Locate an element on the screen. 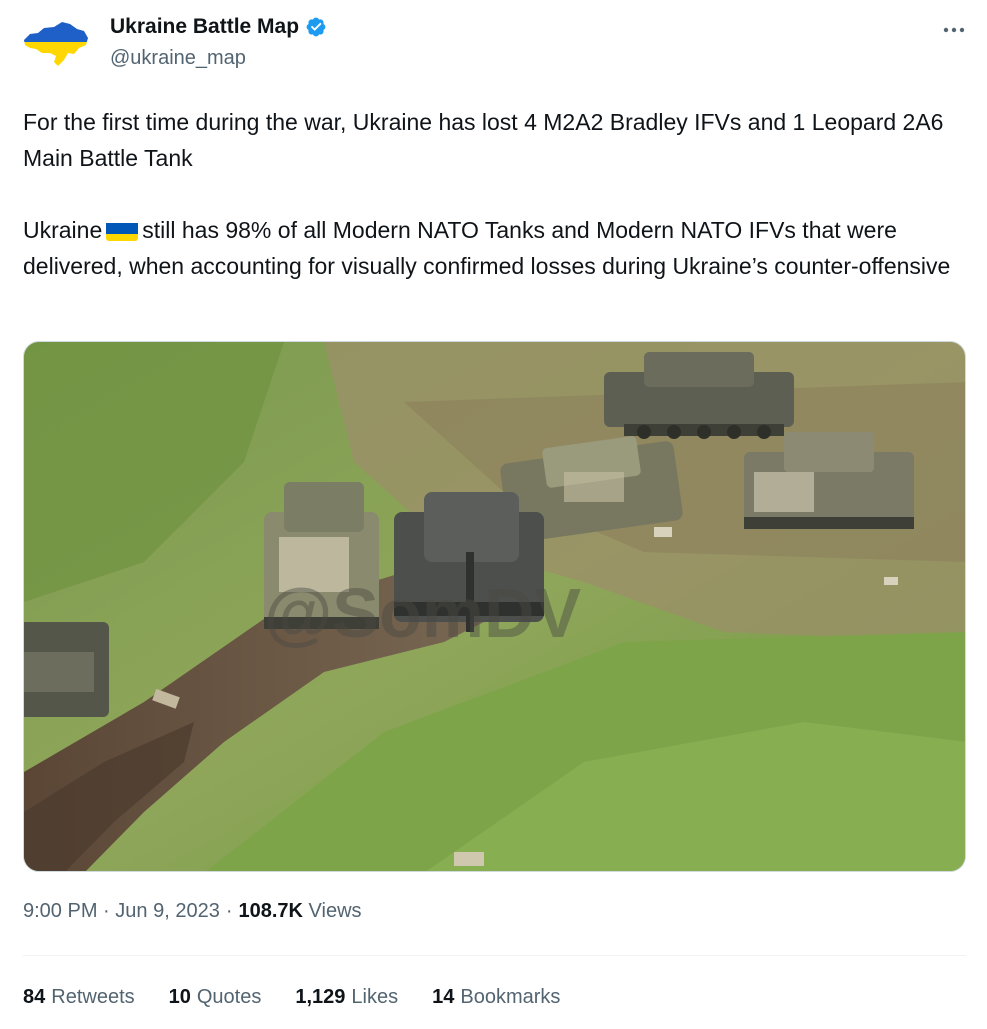 This screenshot has height=1029, width=987. divider is located at coordinates (494, 955).